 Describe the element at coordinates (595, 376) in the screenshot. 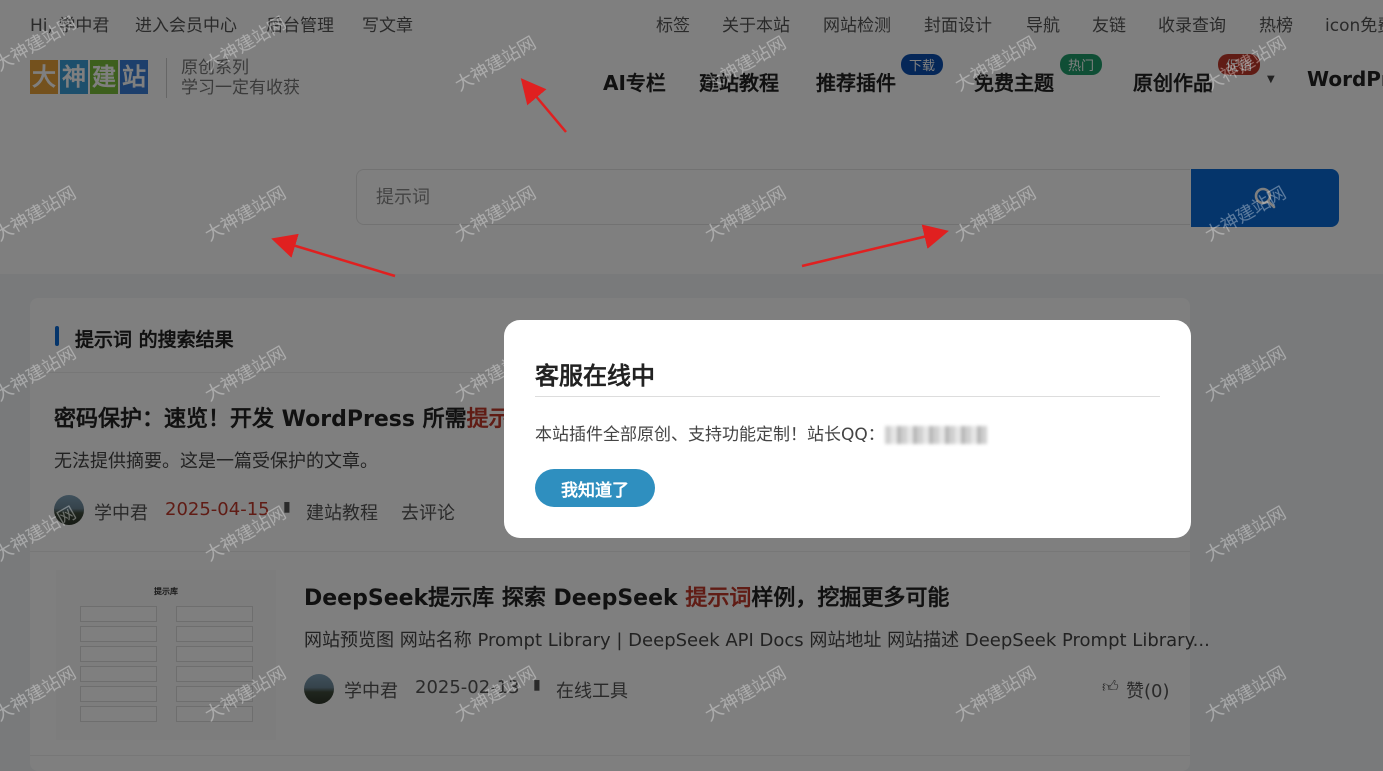

I see `modal-title: 客服在线中` at that location.